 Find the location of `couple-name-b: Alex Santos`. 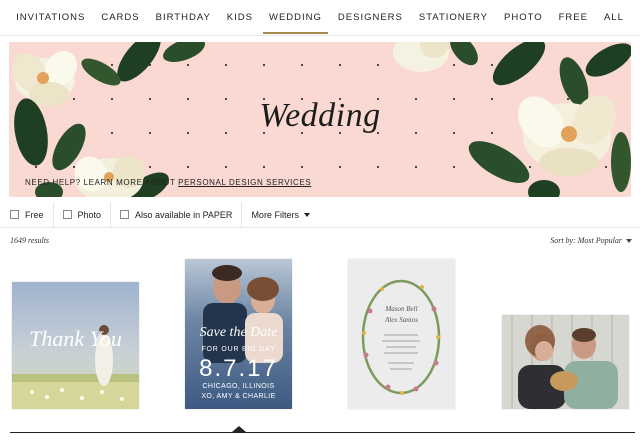

couple-name-b: Alex Santos is located at coordinates (401, 320).